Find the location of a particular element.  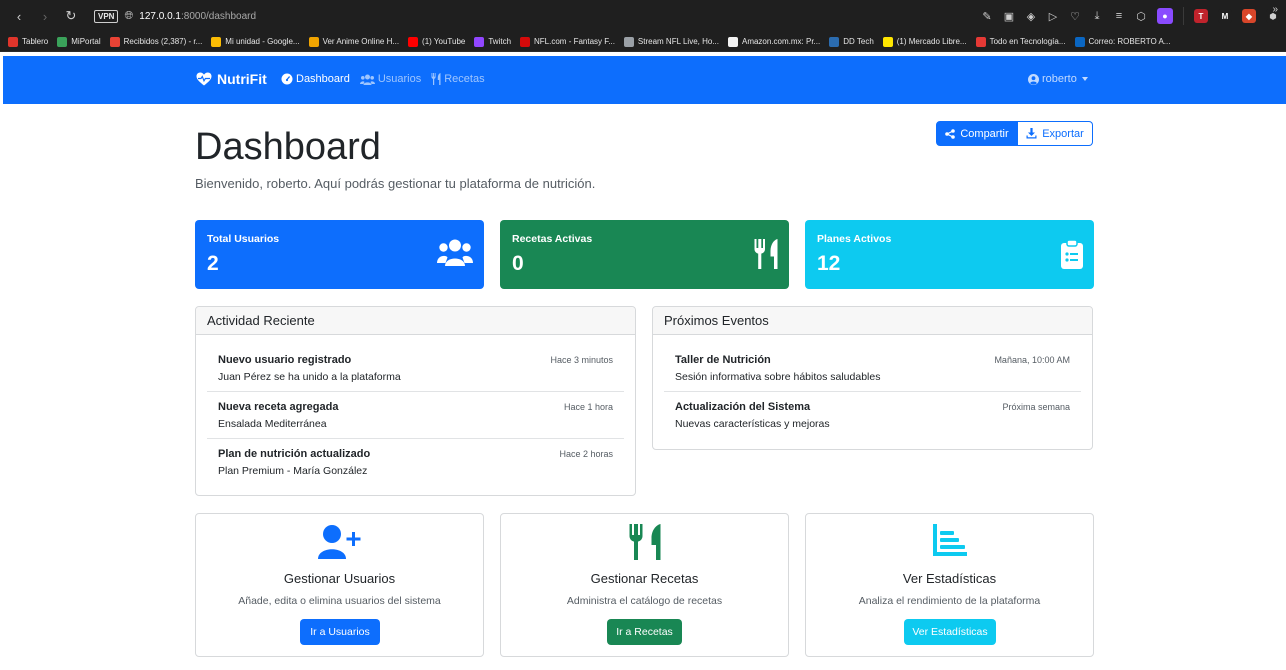

header-actions: Compartir Exportar is located at coordinates (1014, 133).